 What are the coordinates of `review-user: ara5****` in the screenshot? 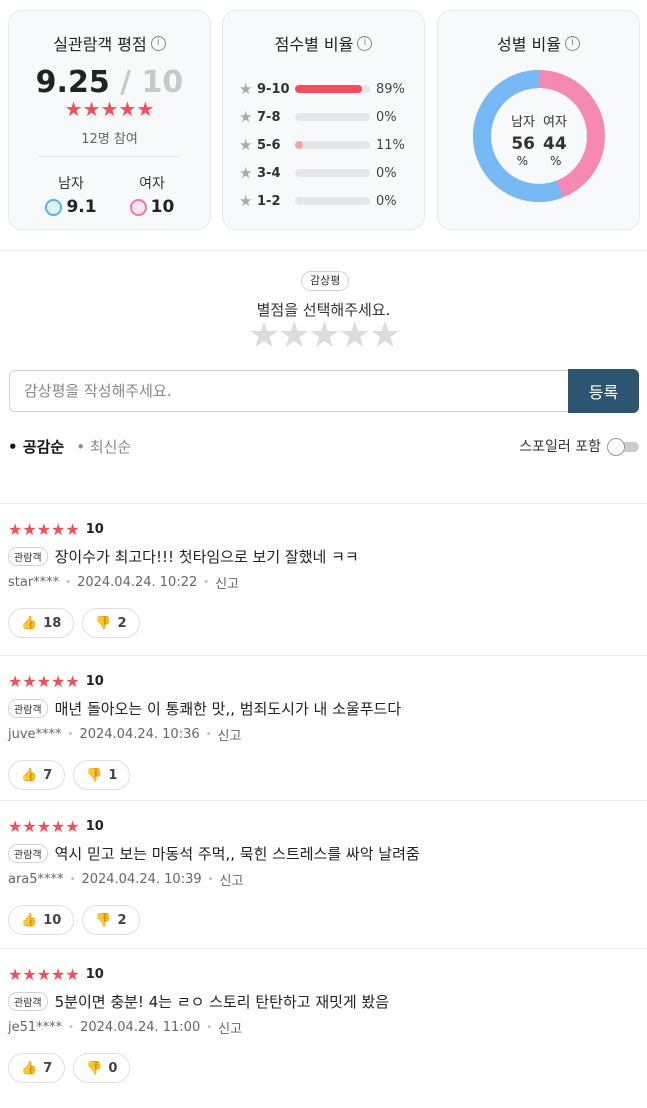 It's located at (36, 879).